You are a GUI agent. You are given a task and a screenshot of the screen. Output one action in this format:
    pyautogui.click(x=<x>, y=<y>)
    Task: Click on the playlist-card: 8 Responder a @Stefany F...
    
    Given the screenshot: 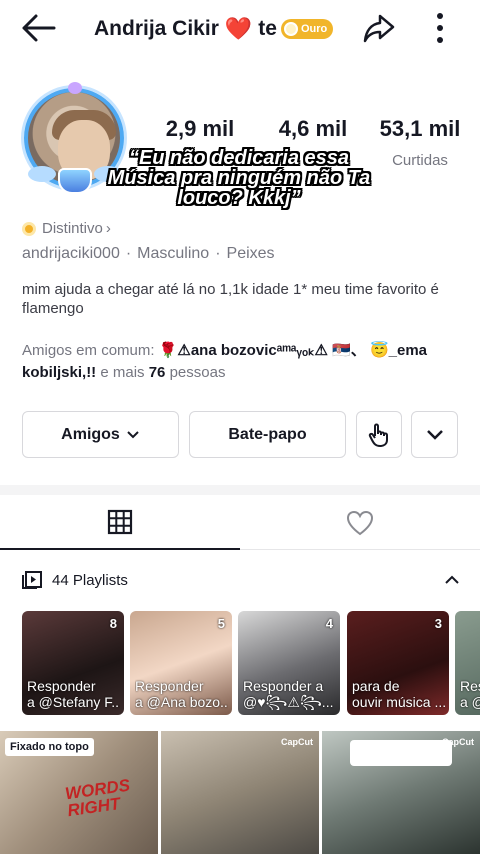 What is the action you would take?
    pyautogui.click(x=73, y=663)
    